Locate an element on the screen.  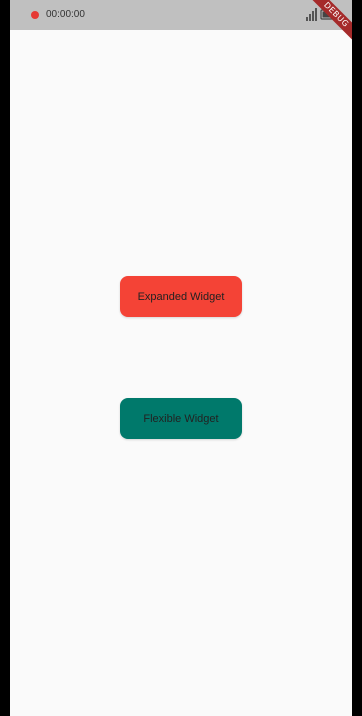
expanded-widget: Expanded Widget is located at coordinates (181, 296).